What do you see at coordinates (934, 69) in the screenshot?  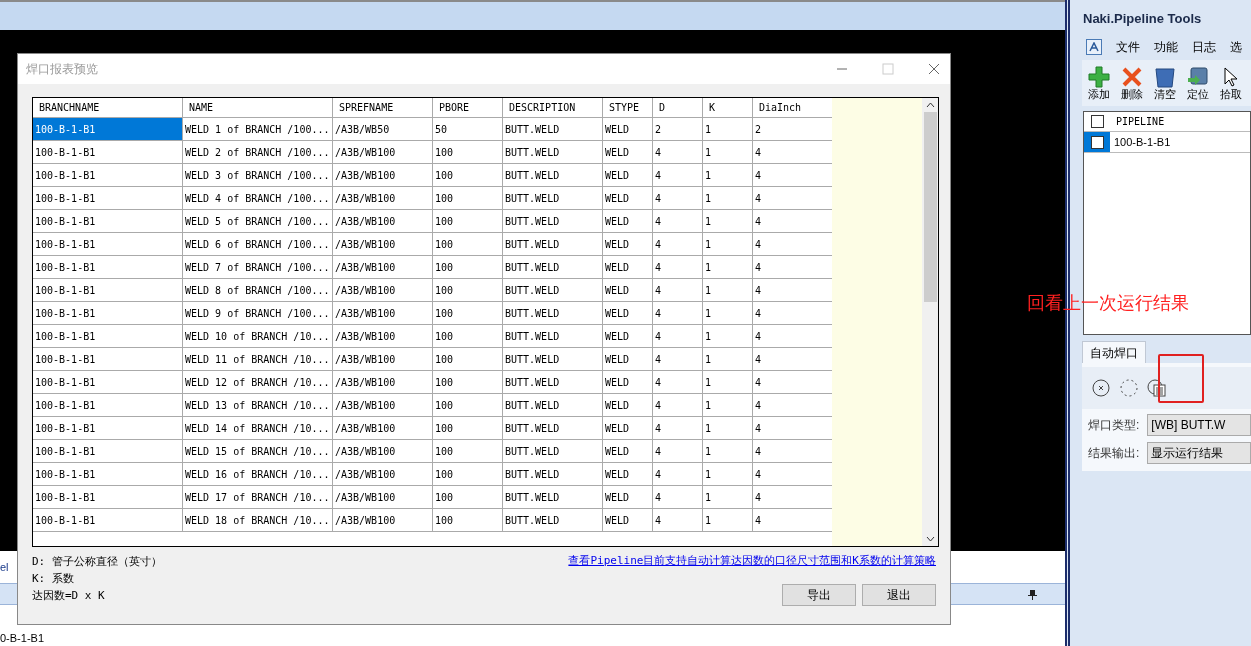 I see `close-icon` at bounding box center [934, 69].